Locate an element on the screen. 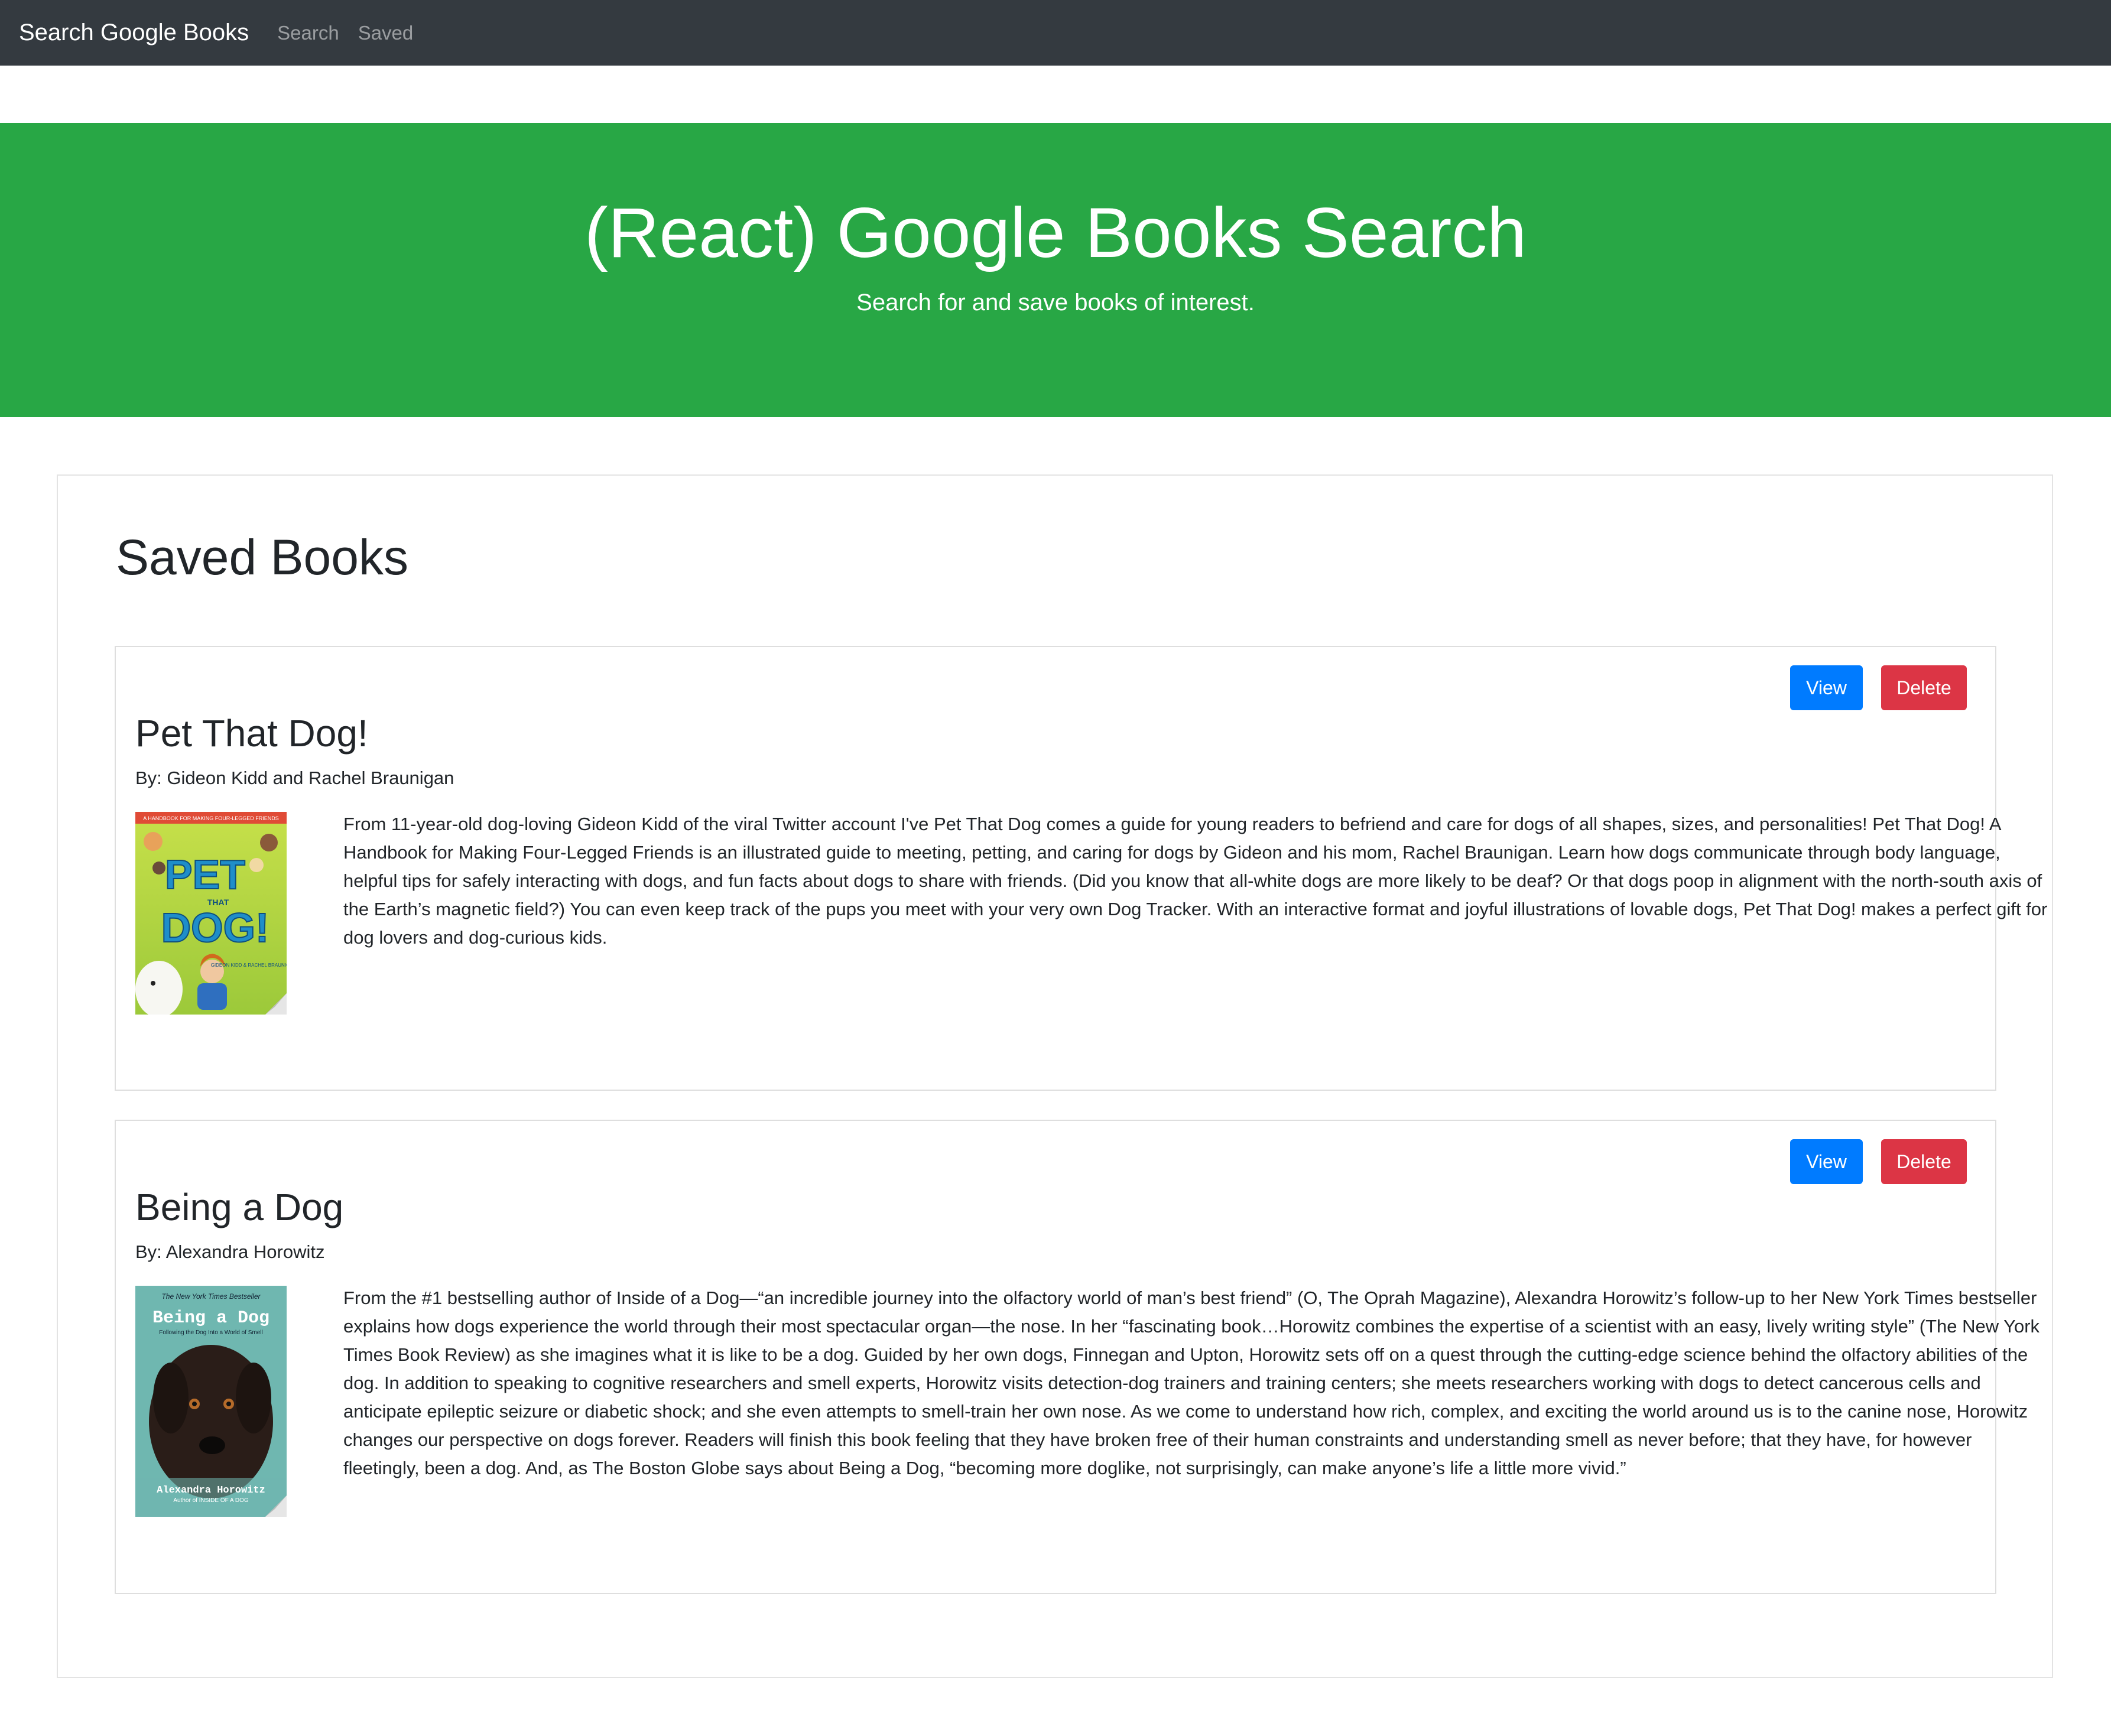  book-authors: By: Gideon Kidd and Rachel Braunigan is located at coordinates (294, 778).